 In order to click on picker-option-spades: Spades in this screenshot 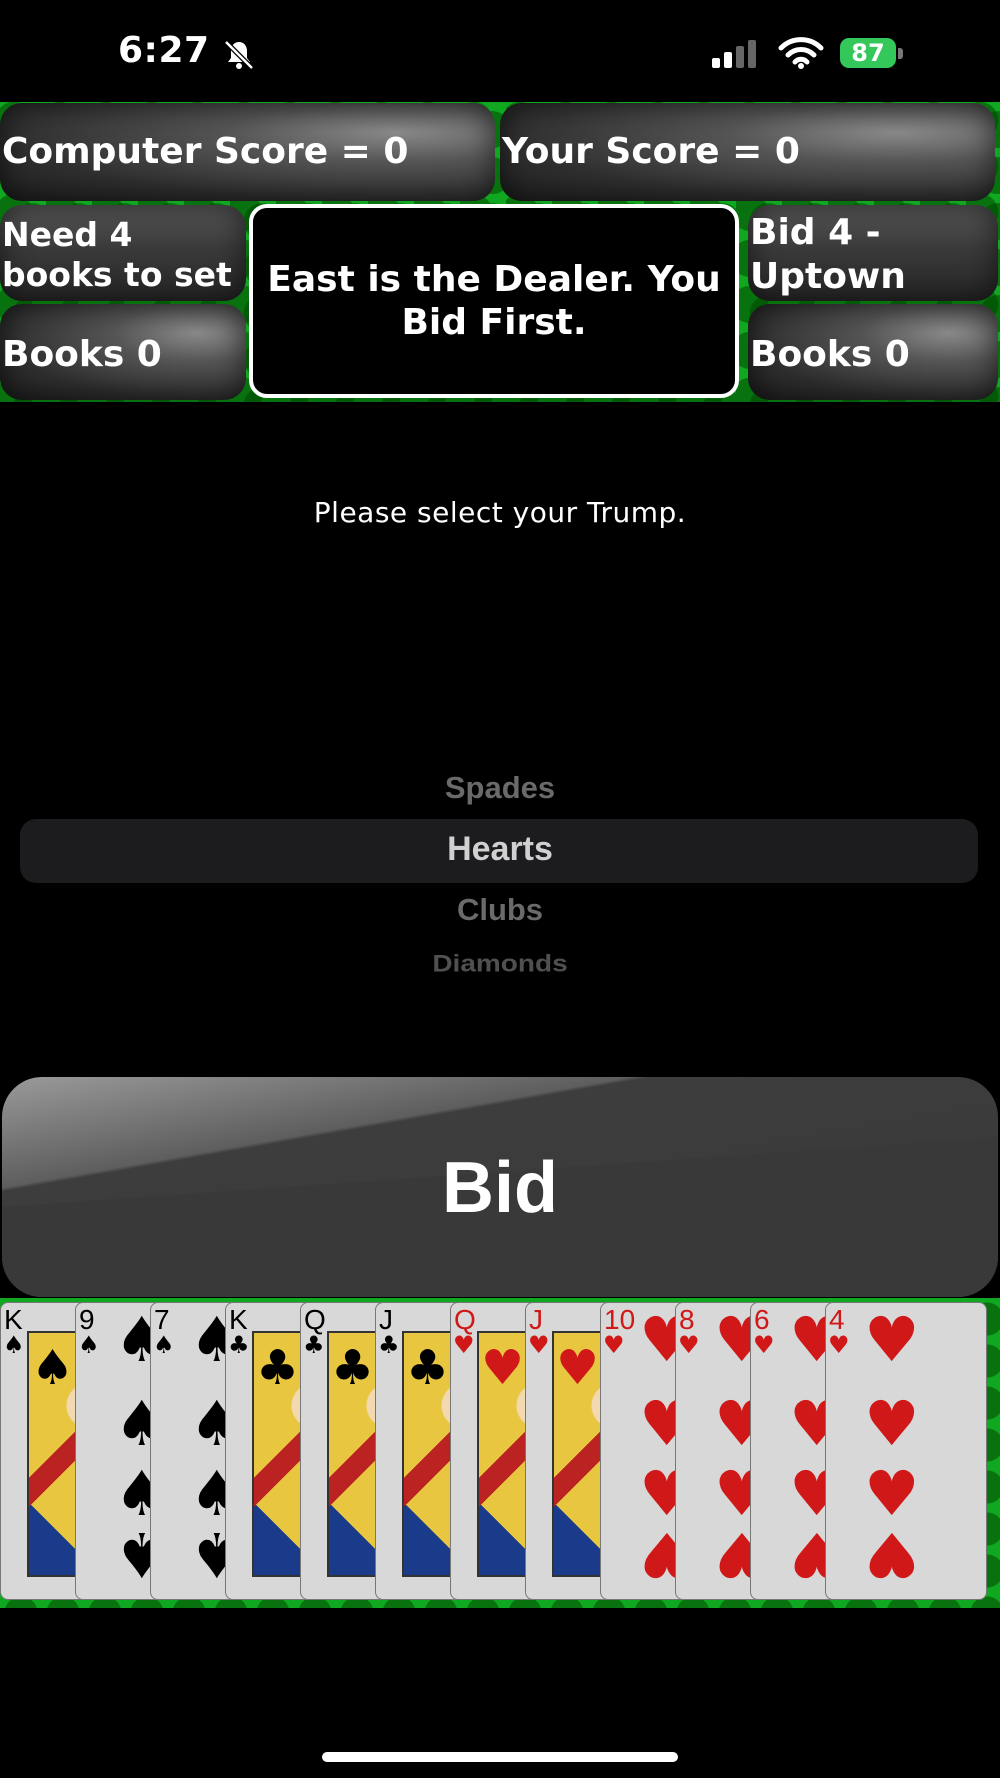, I will do `click(500, 788)`.